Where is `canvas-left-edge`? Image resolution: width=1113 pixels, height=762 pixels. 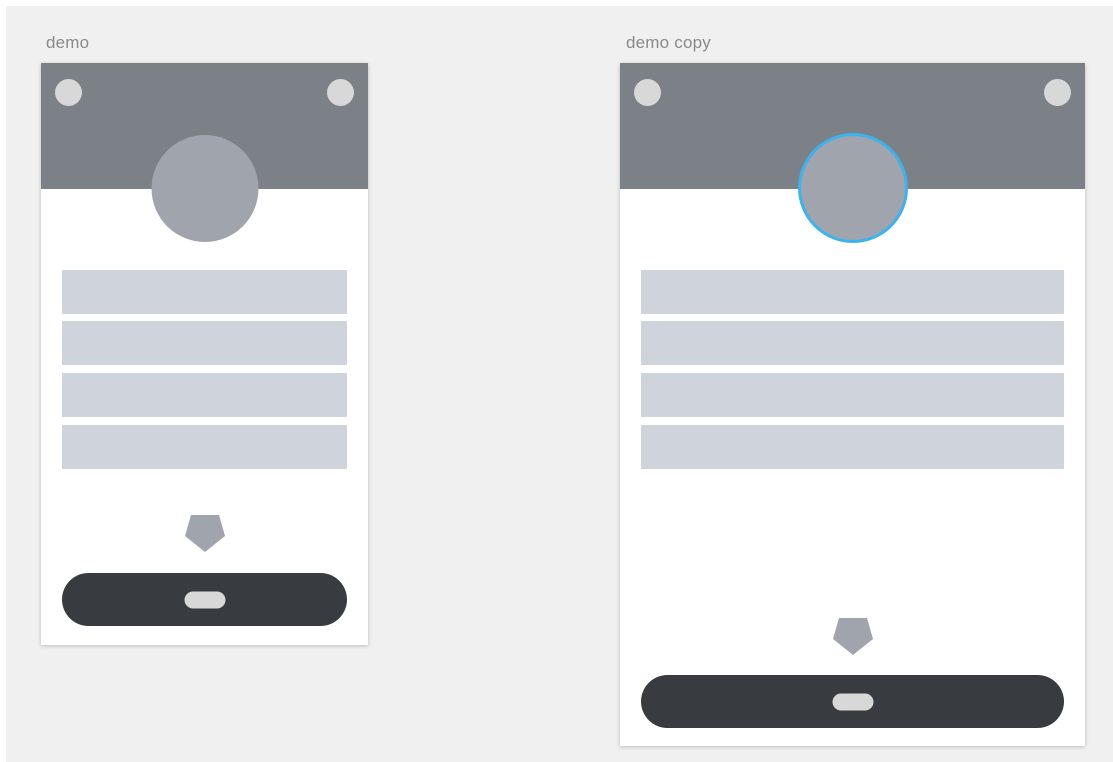 canvas-left-edge is located at coordinates (3, 381).